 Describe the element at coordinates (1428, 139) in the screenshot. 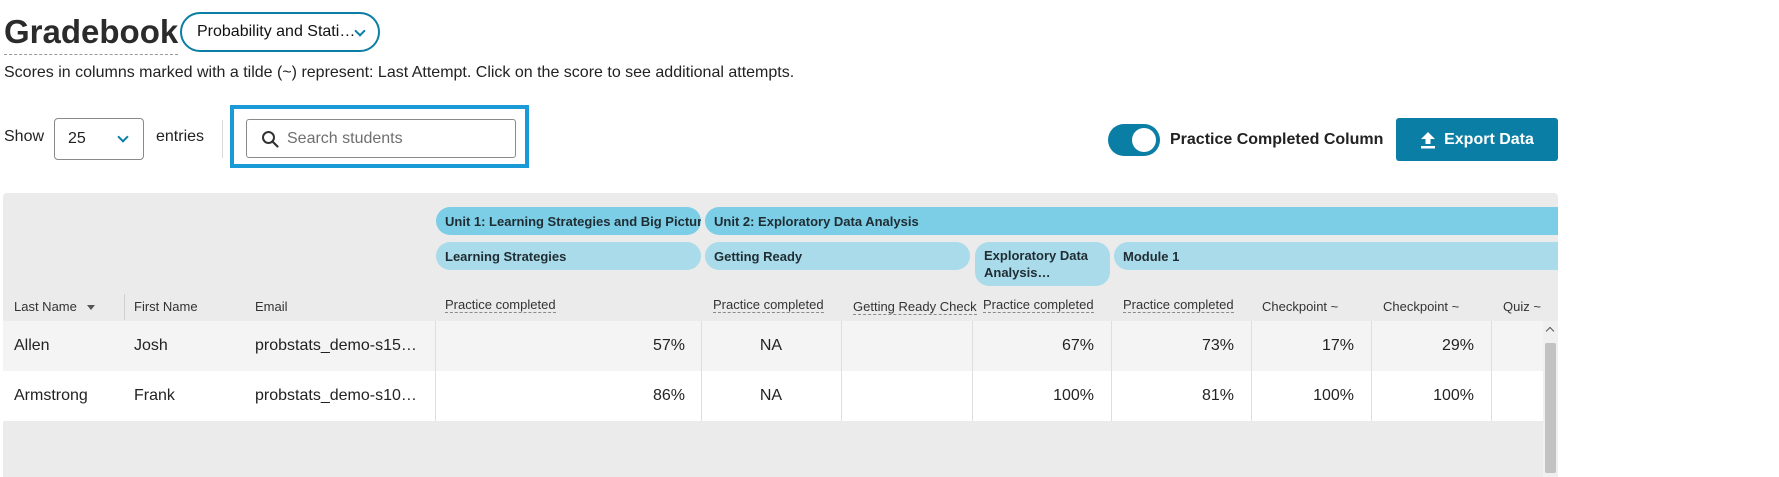

I see `upload-icon` at that location.